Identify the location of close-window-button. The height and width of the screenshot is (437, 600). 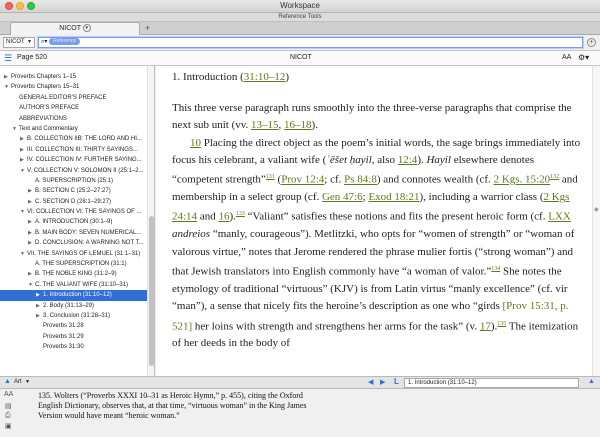
(9, 6).